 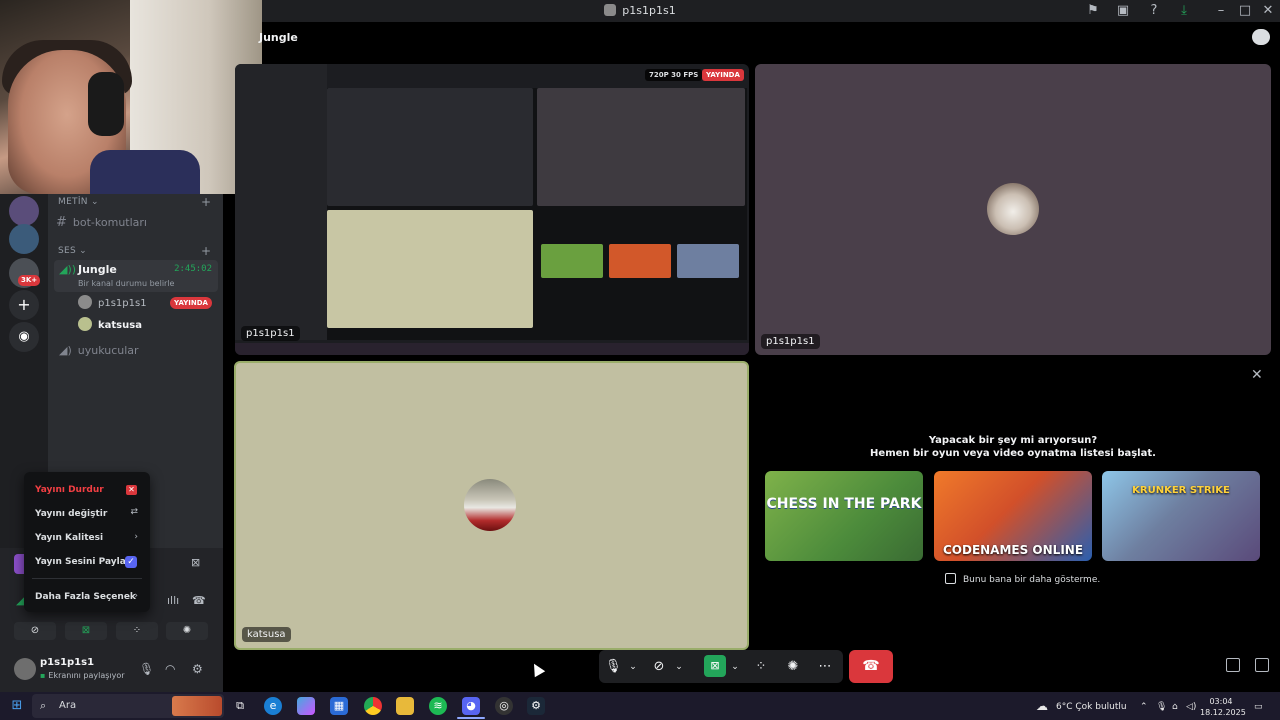 What do you see at coordinates (1091, 707) in the screenshot?
I see `weather-text: 6°C Çok bulutlu` at bounding box center [1091, 707].